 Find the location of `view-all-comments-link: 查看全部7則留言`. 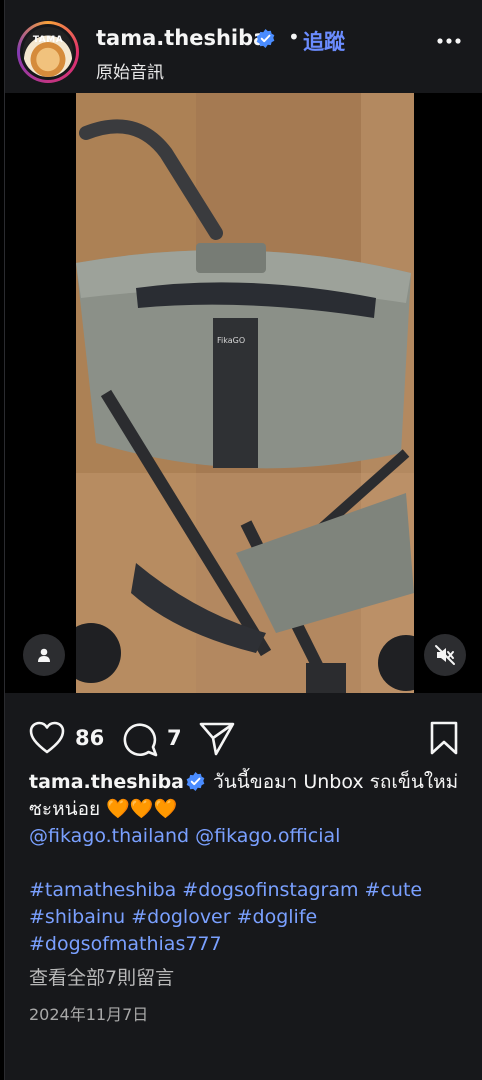

view-all-comments-link: 查看全部7則留言 is located at coordinates (101, 976).